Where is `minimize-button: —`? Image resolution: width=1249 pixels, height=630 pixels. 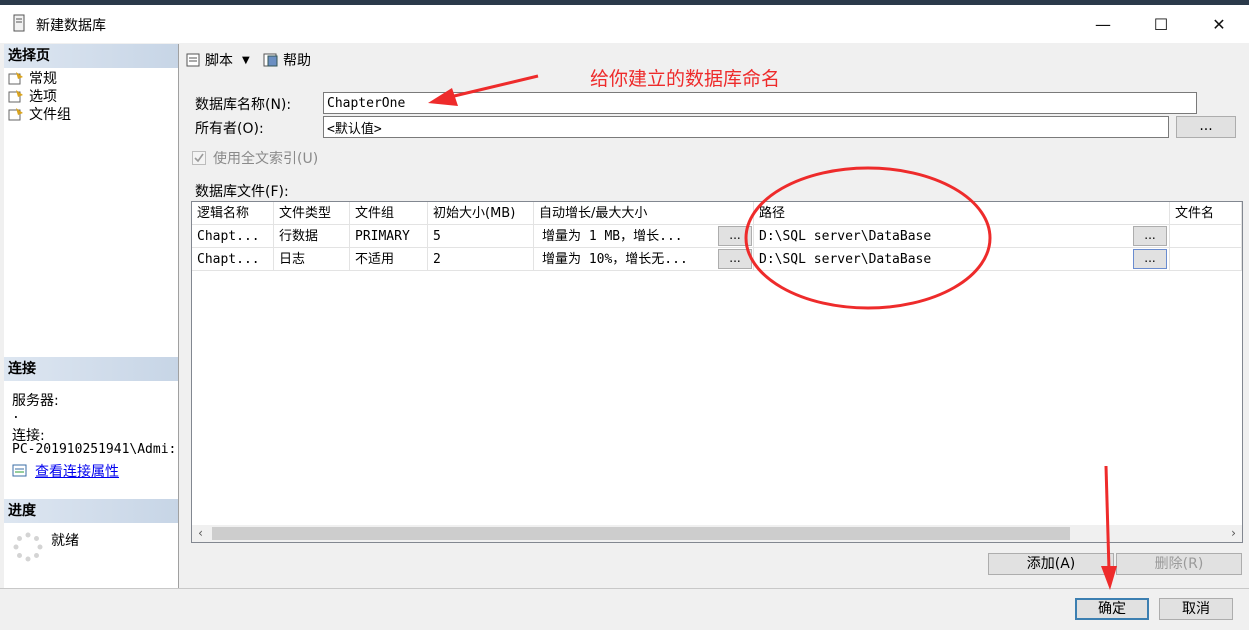 minimize-button: — is located at coordinates (1103, 24).